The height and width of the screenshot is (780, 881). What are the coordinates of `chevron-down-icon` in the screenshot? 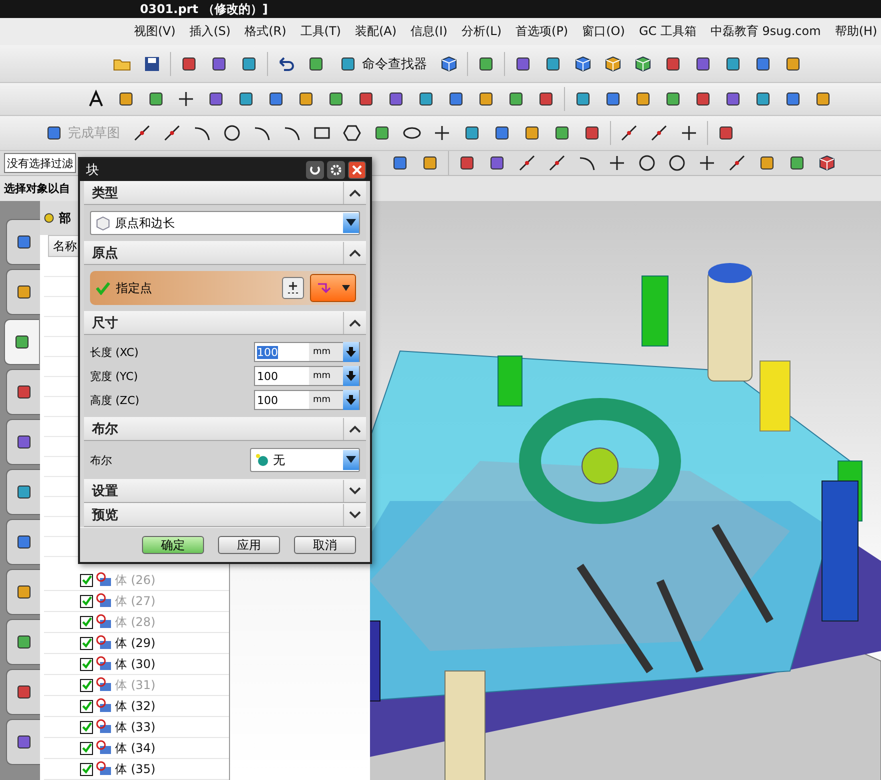 It's located at (355, 514).